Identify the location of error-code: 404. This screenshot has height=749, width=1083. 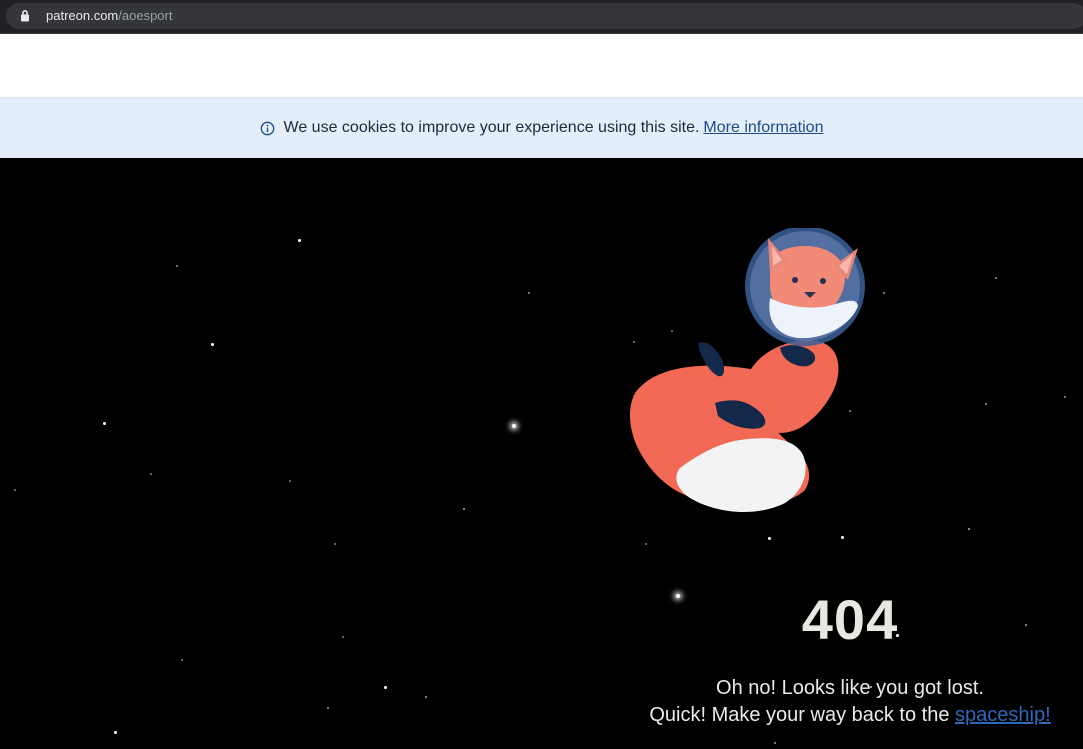
(850, 619).